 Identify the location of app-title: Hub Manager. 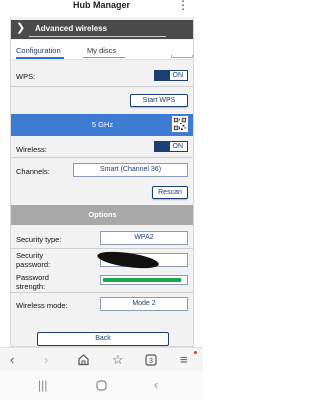
(101, 5).